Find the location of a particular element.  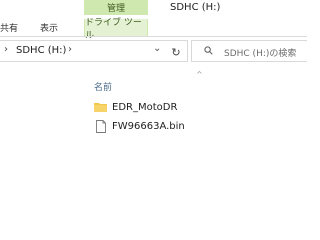

search-input: SDHC (H:)の検索 is located at coordinates (249, 51).